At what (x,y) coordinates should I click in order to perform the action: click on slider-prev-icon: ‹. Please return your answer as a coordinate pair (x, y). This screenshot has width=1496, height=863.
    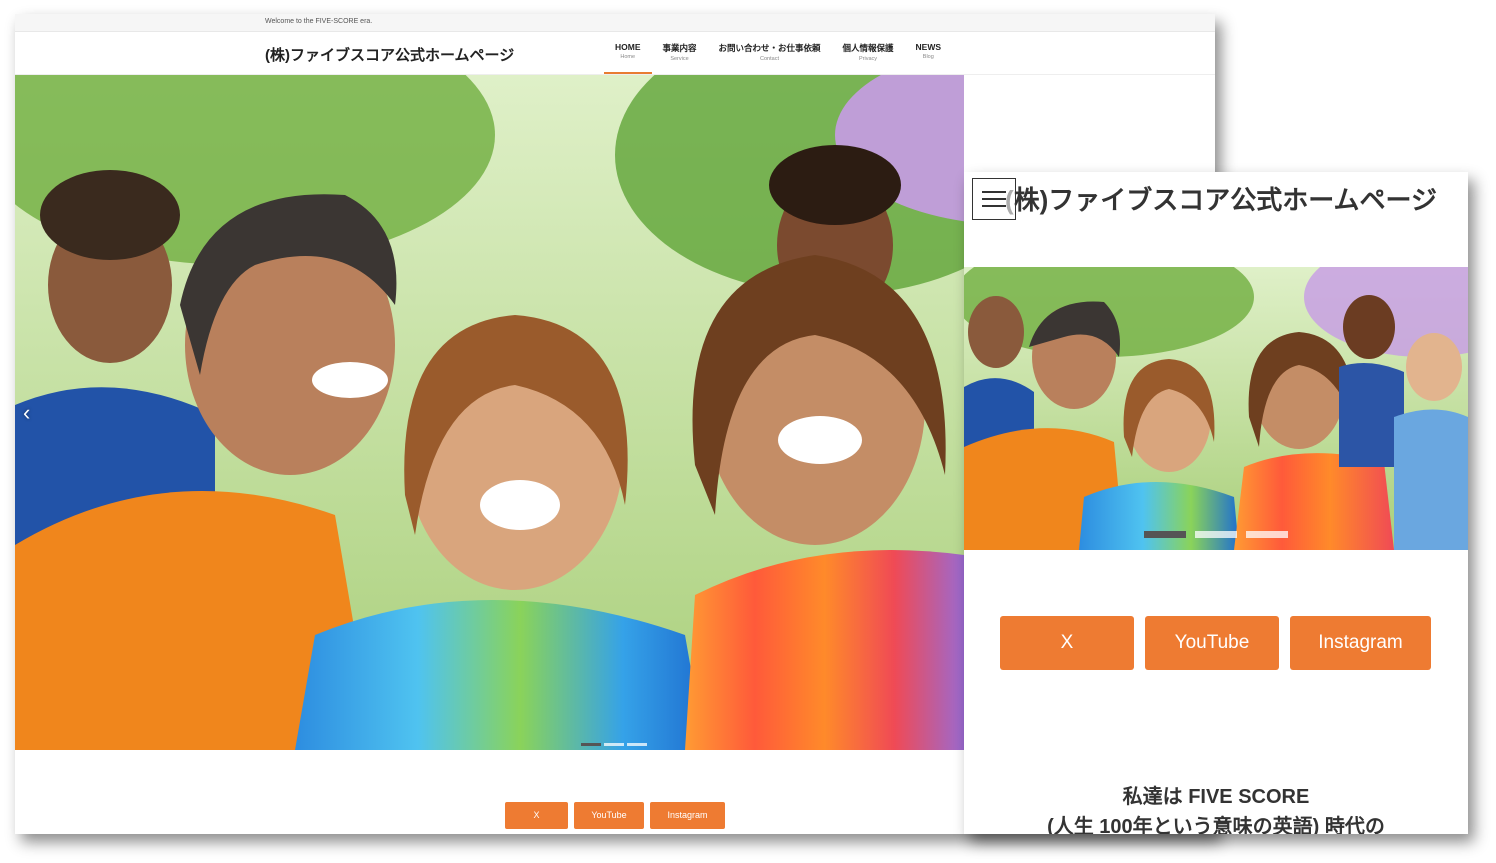
    Looking at the image, I should click on (26, 413).